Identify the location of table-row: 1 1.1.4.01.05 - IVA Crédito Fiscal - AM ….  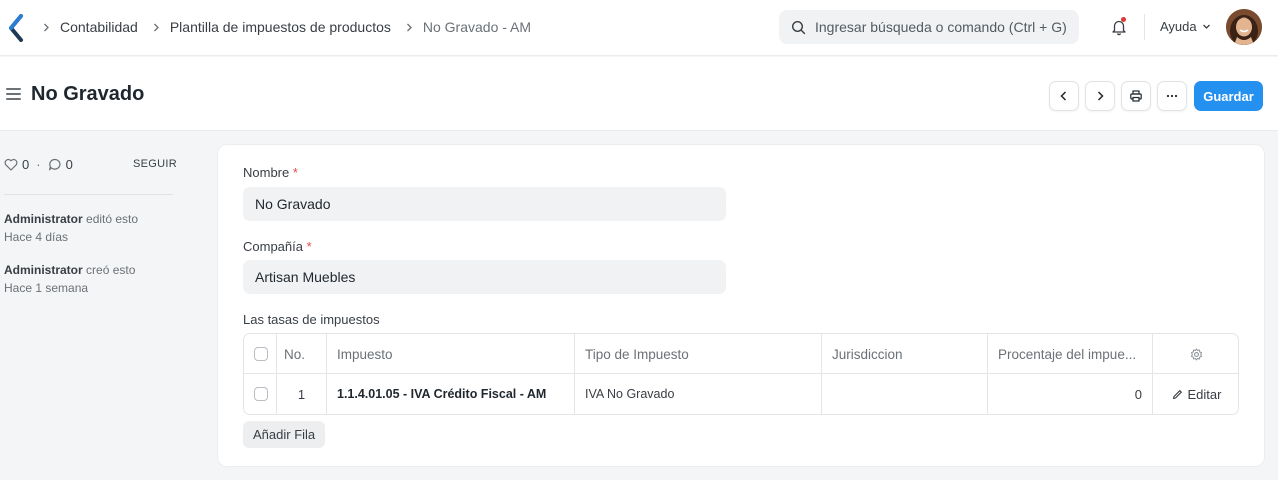
(741, 394).